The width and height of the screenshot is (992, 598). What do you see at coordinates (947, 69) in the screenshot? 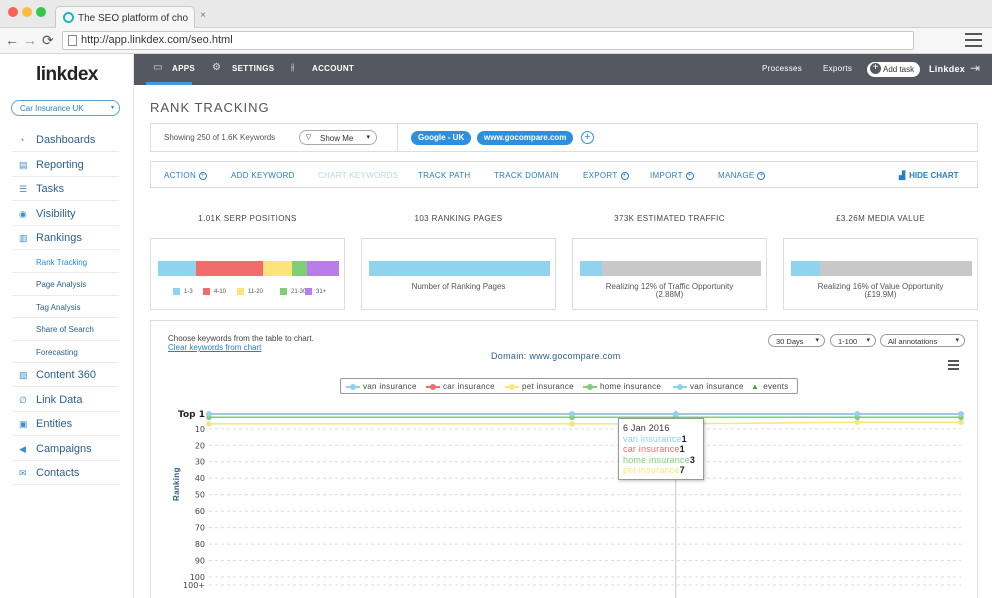
I see `user-menu: Linkdex` at bounding box center [947, 69].